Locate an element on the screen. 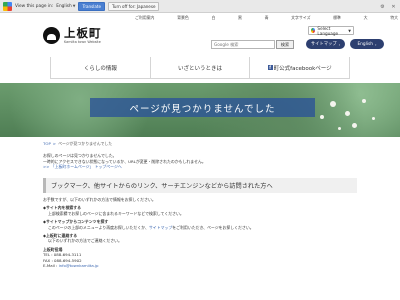  google-logo-icon is located at coordinates (7, 6).